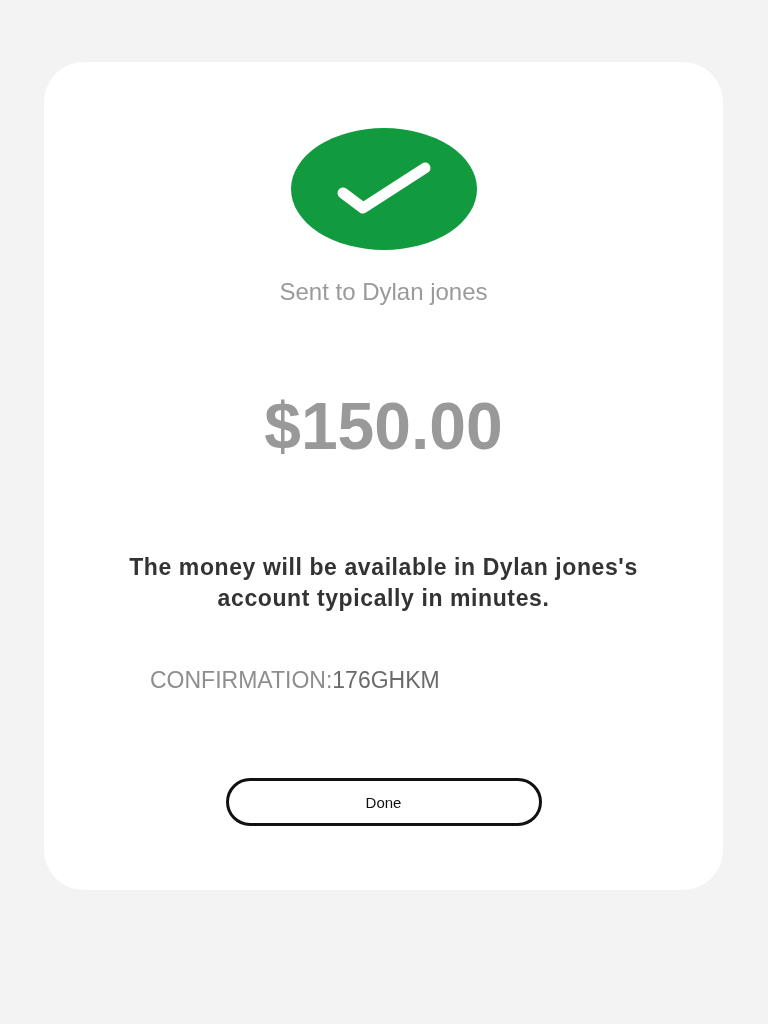  I want to click on recipient-text: Sent to Dylan jones, so click(383, 292).